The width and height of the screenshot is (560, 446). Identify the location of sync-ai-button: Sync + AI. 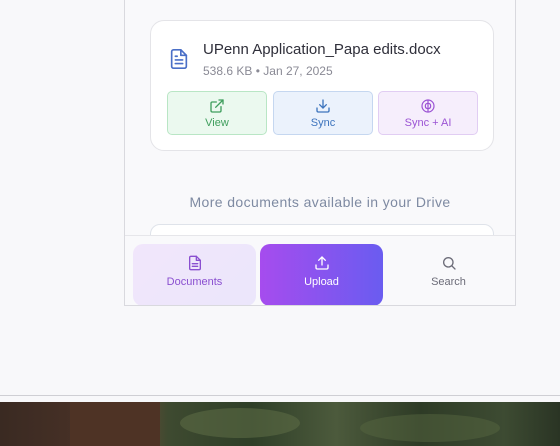
(428, 113).